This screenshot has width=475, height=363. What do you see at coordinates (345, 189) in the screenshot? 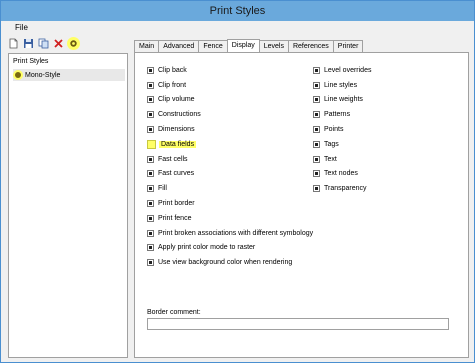
I see `option-label: Transparency` at bounding box center [345, 189].